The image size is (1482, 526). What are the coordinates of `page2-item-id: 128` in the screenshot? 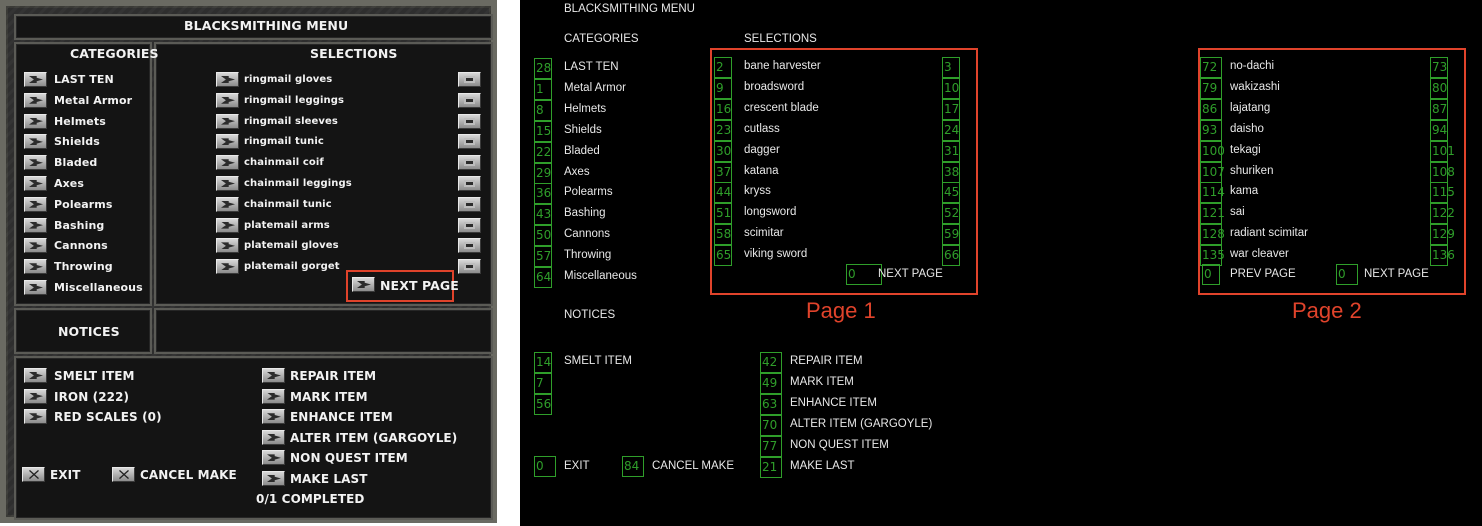 It's located at (1212, 235).